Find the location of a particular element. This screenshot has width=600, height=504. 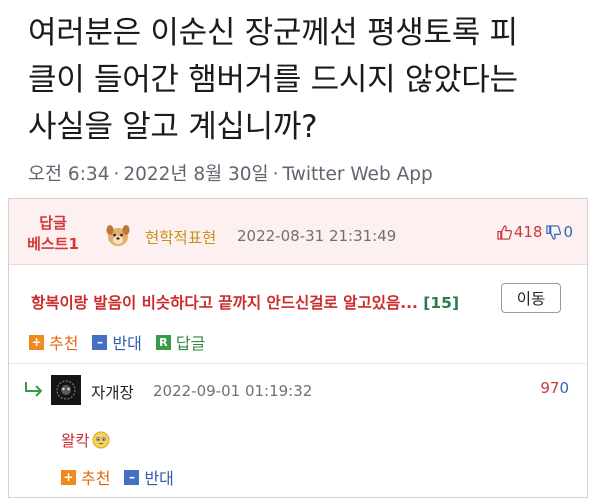

reply-label: 답글 is located at coordinates (190, 343).